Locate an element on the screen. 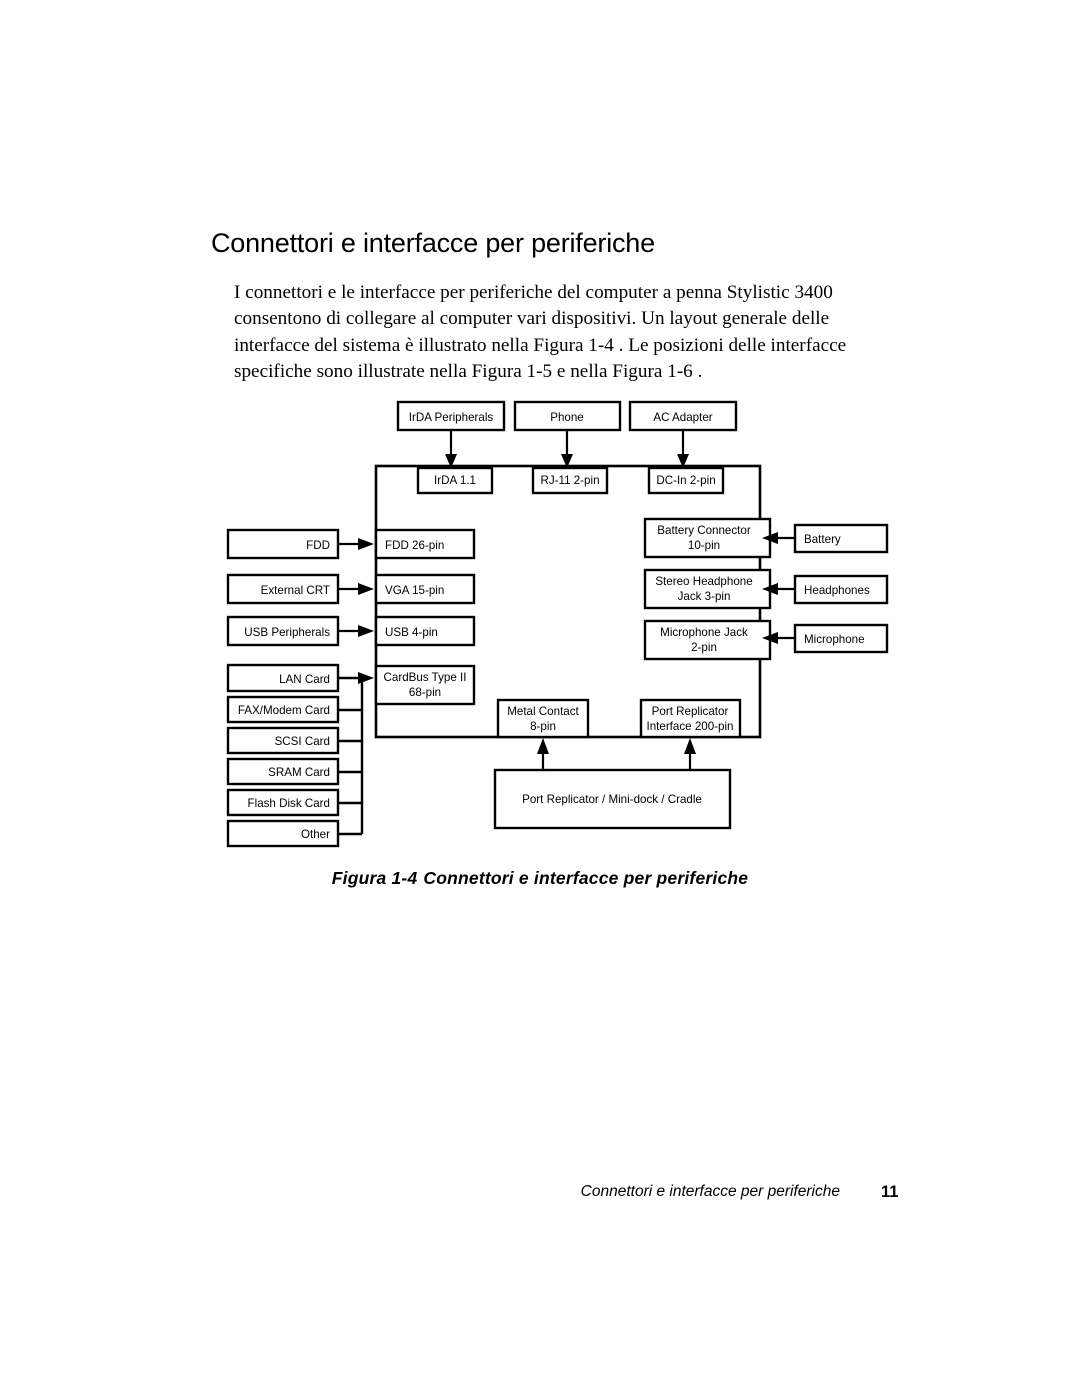 Image resolution: width=1080 pixels, height=1397 pixels. connector-label: FDD 26-pin is located at coordinates (414, 545).